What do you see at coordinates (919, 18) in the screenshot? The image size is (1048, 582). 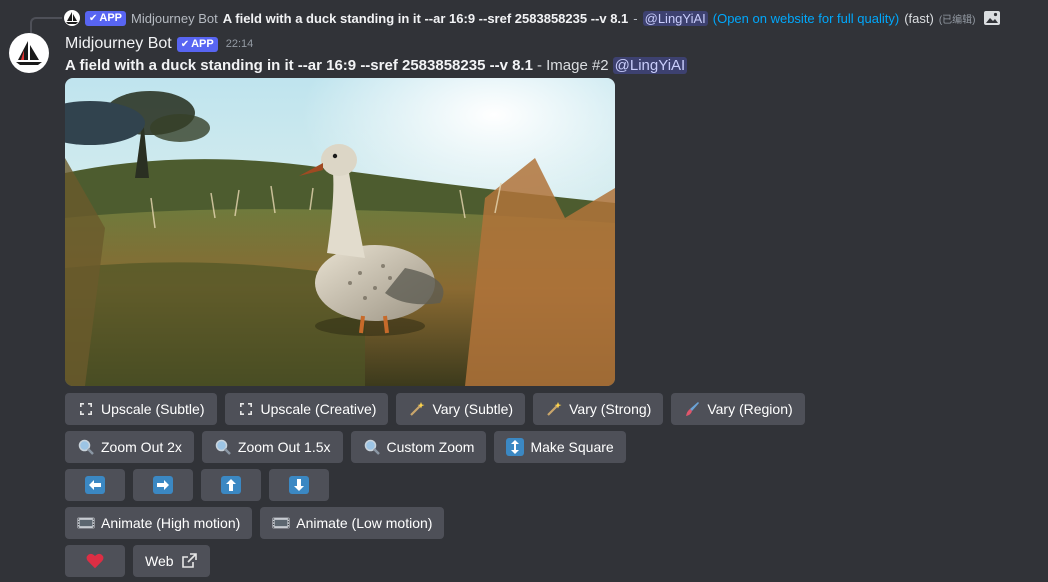 I see `speed-label: (fast)` at bounding box center [919, 18].